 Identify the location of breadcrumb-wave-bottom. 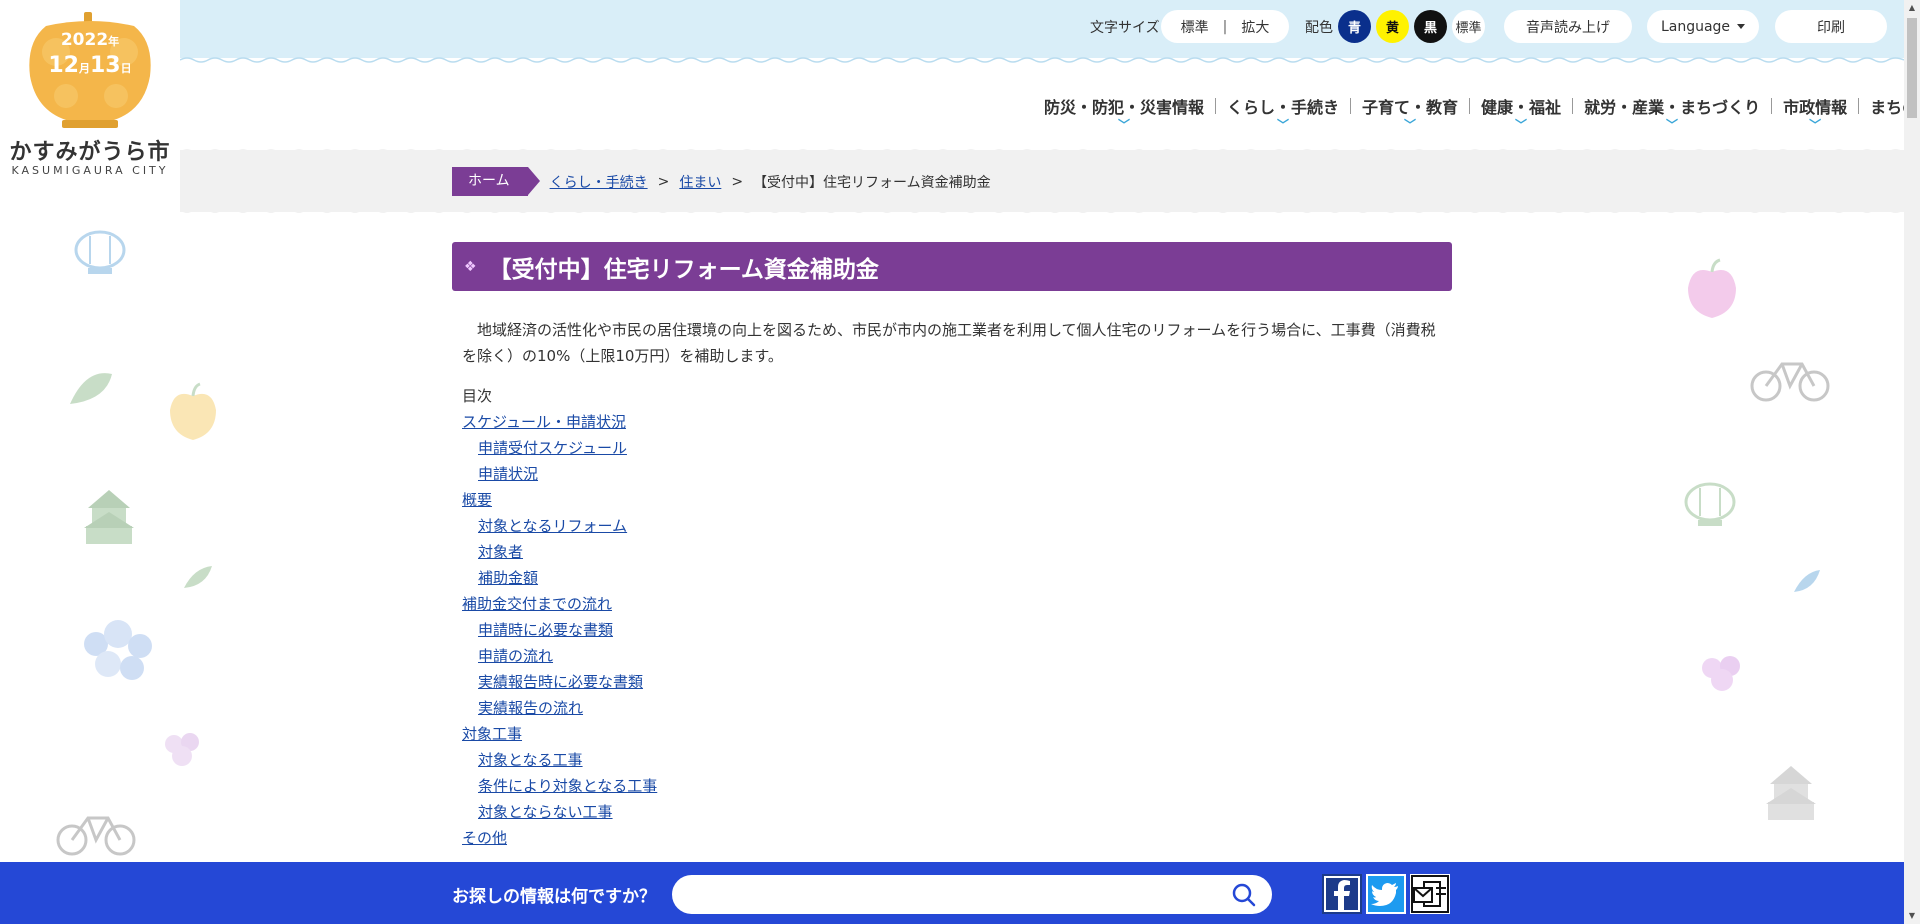
(1042, 209).